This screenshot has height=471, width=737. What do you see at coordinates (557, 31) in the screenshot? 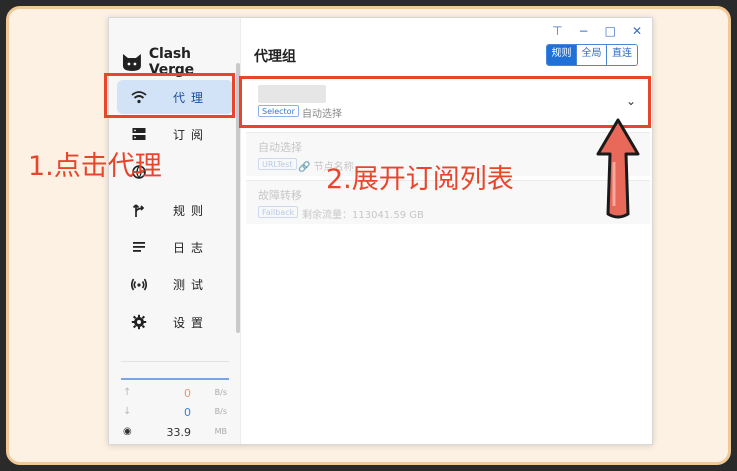
I see `pin-icon: ⊤` at bounding box center [557, 31].